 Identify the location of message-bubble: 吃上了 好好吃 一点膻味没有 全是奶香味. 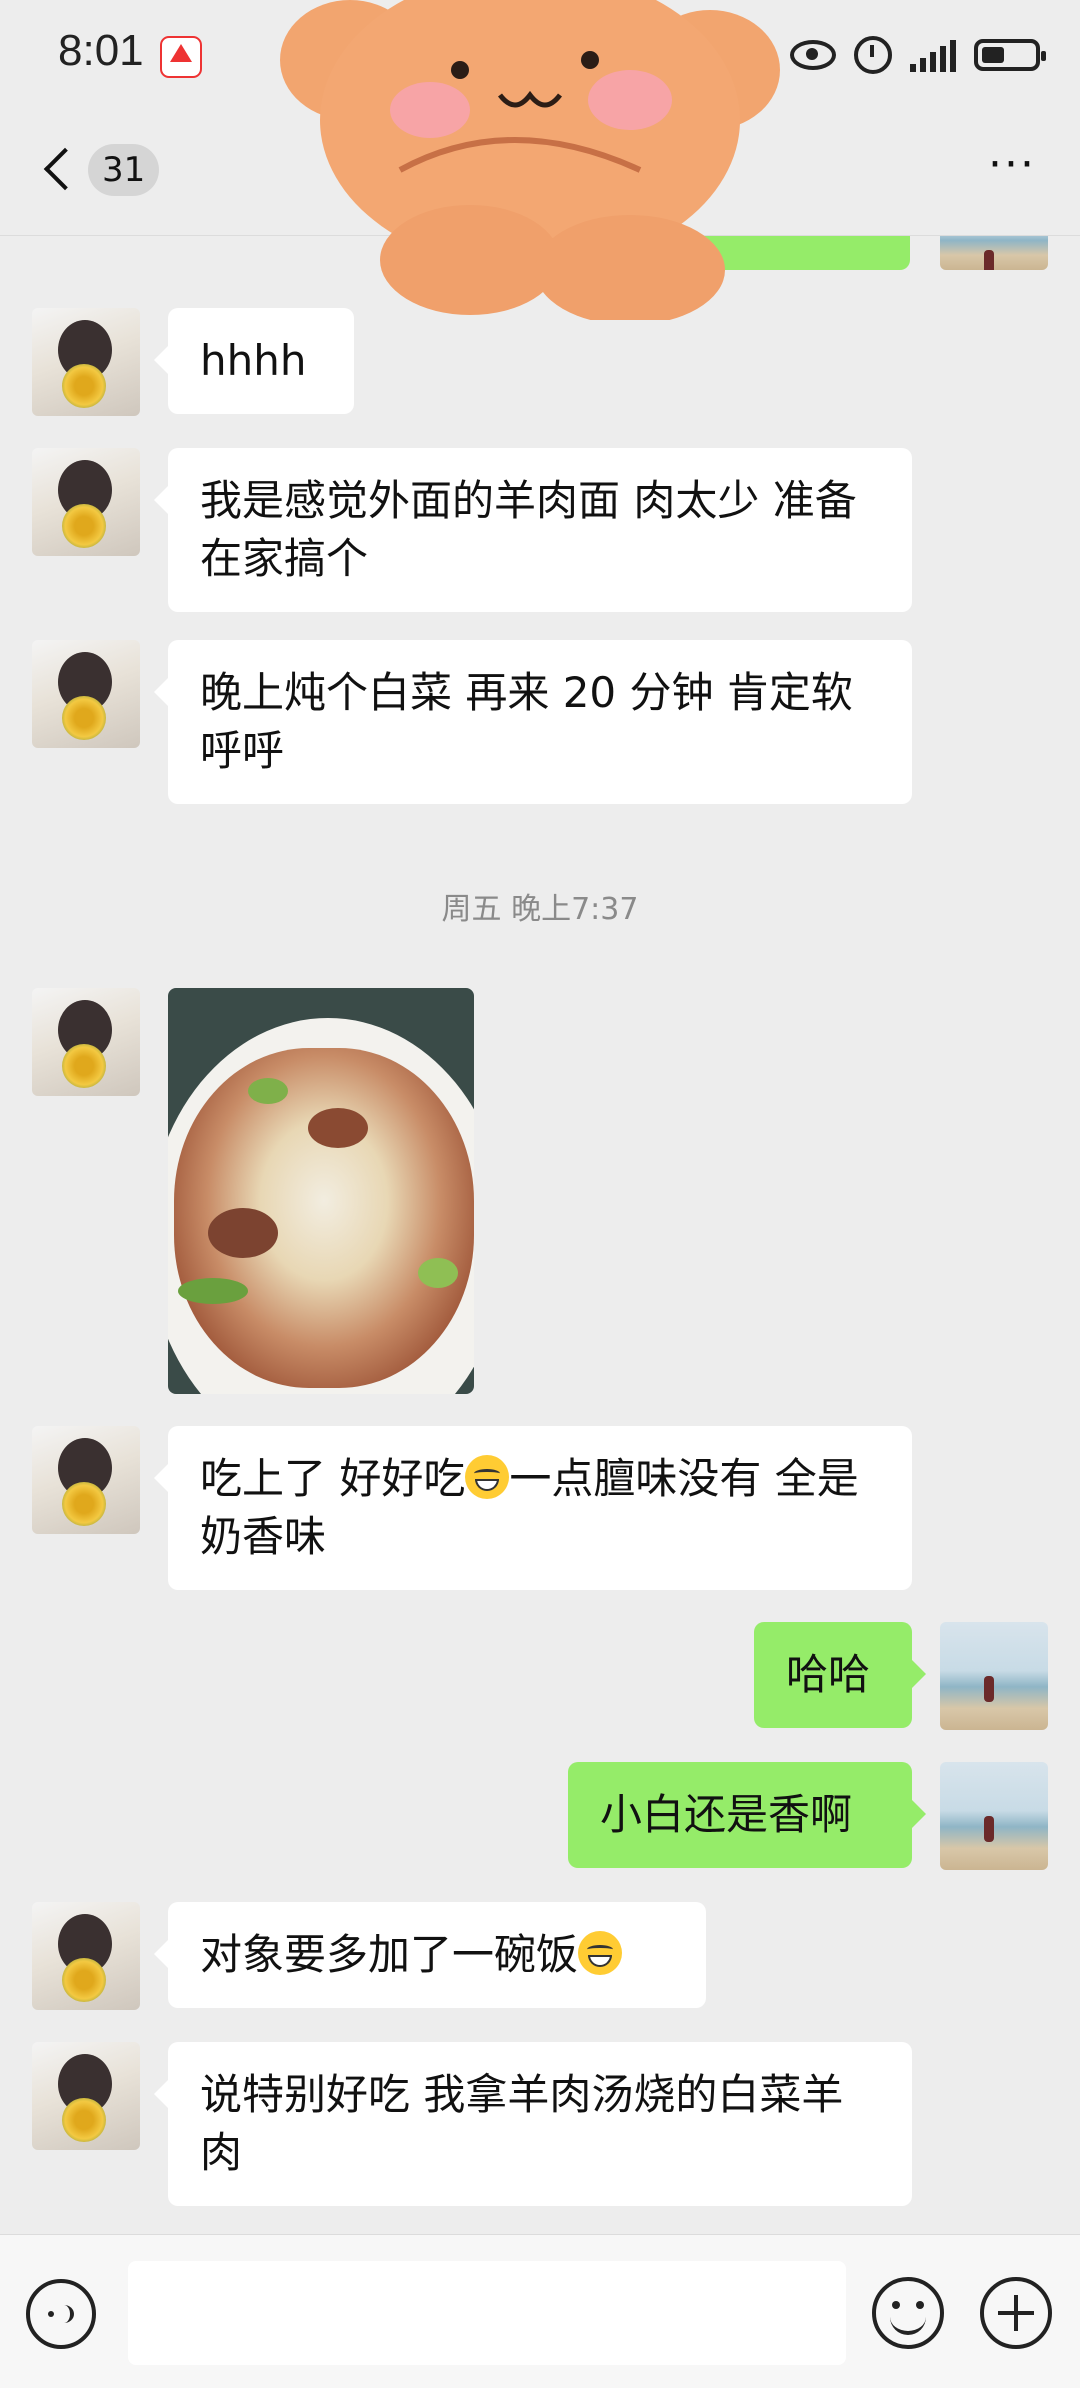
(533, 1508).